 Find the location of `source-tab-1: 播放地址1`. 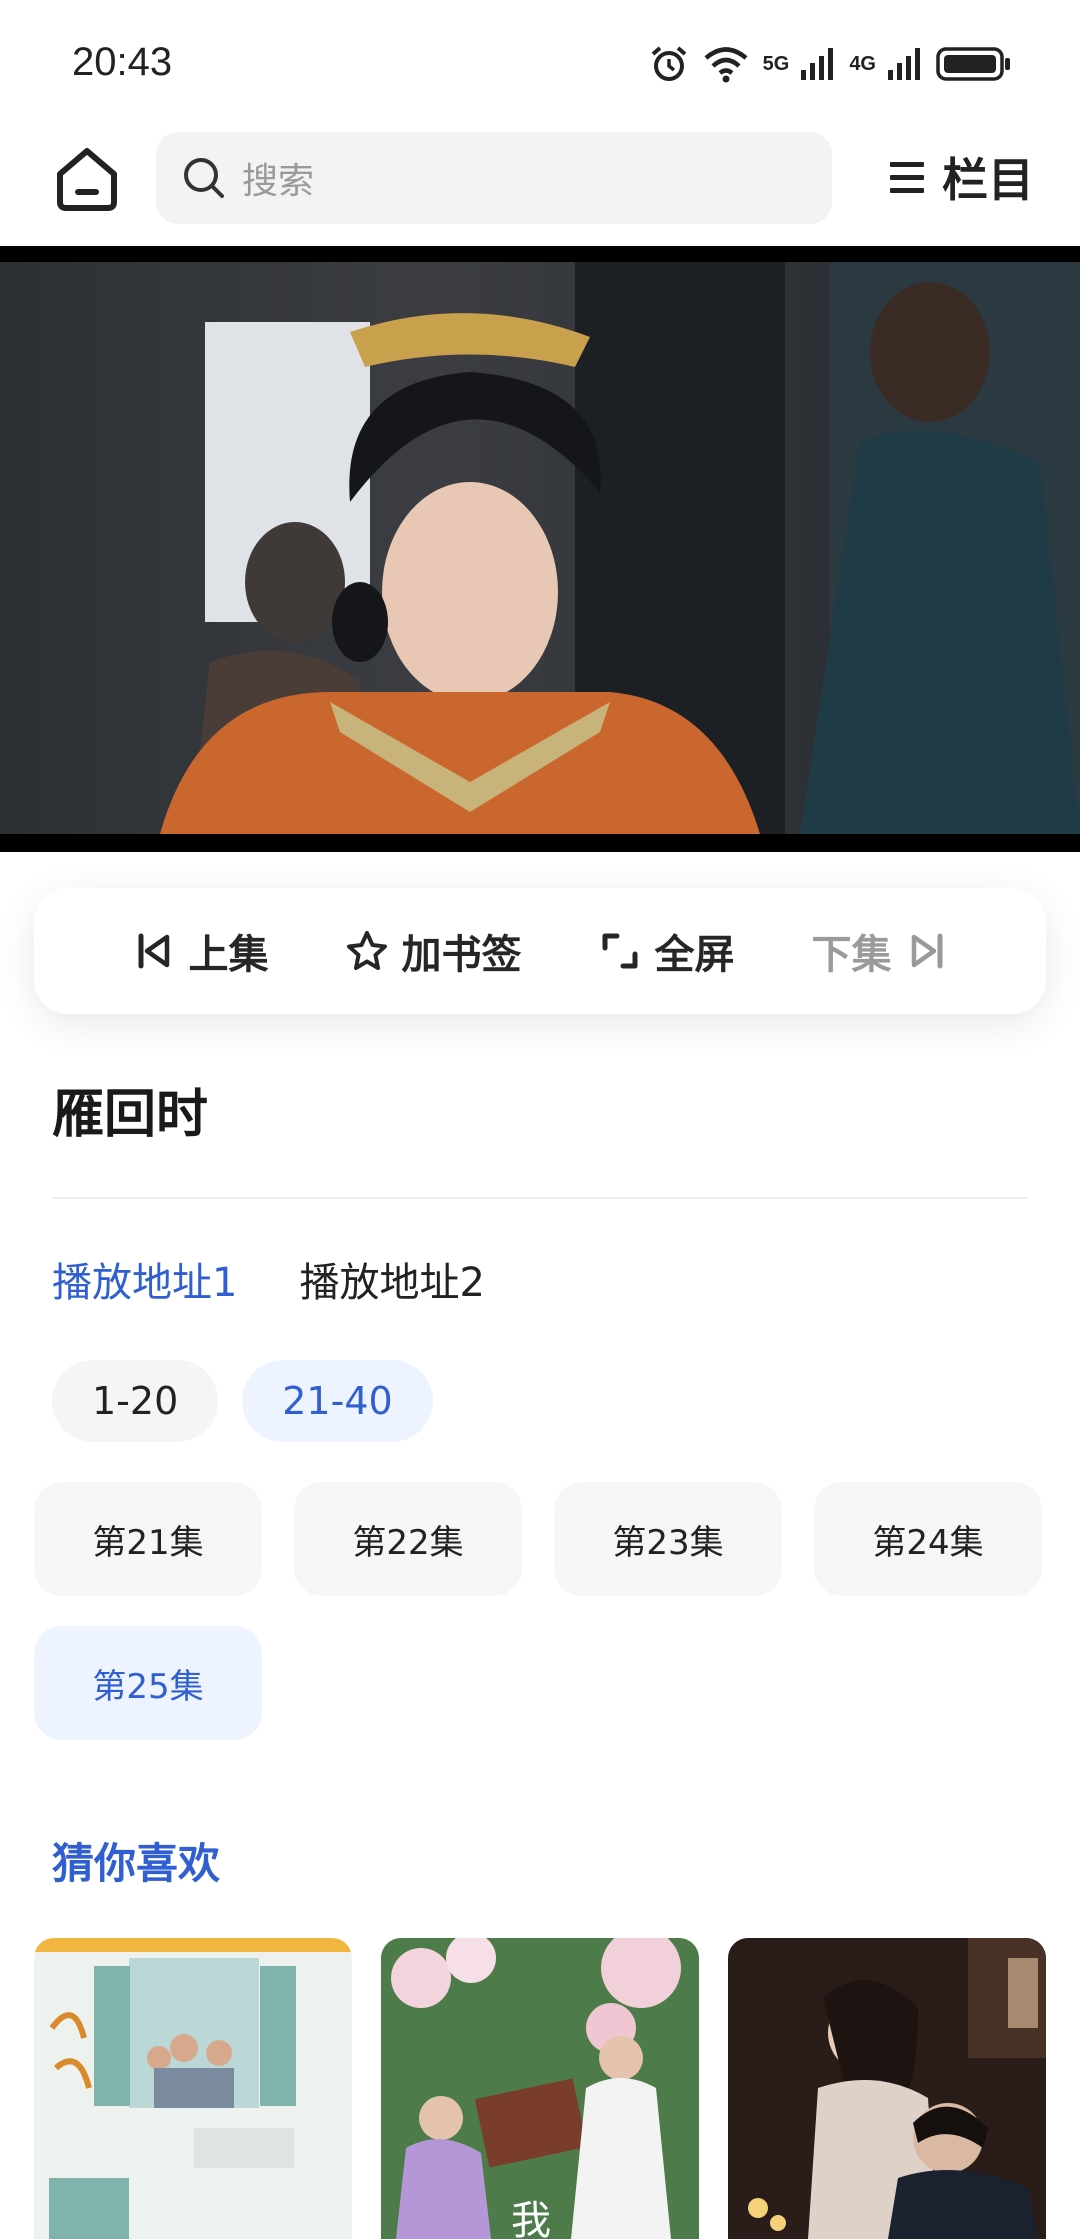

source-tab-1: 播放地址1 is located at coordinates (144, 1279).